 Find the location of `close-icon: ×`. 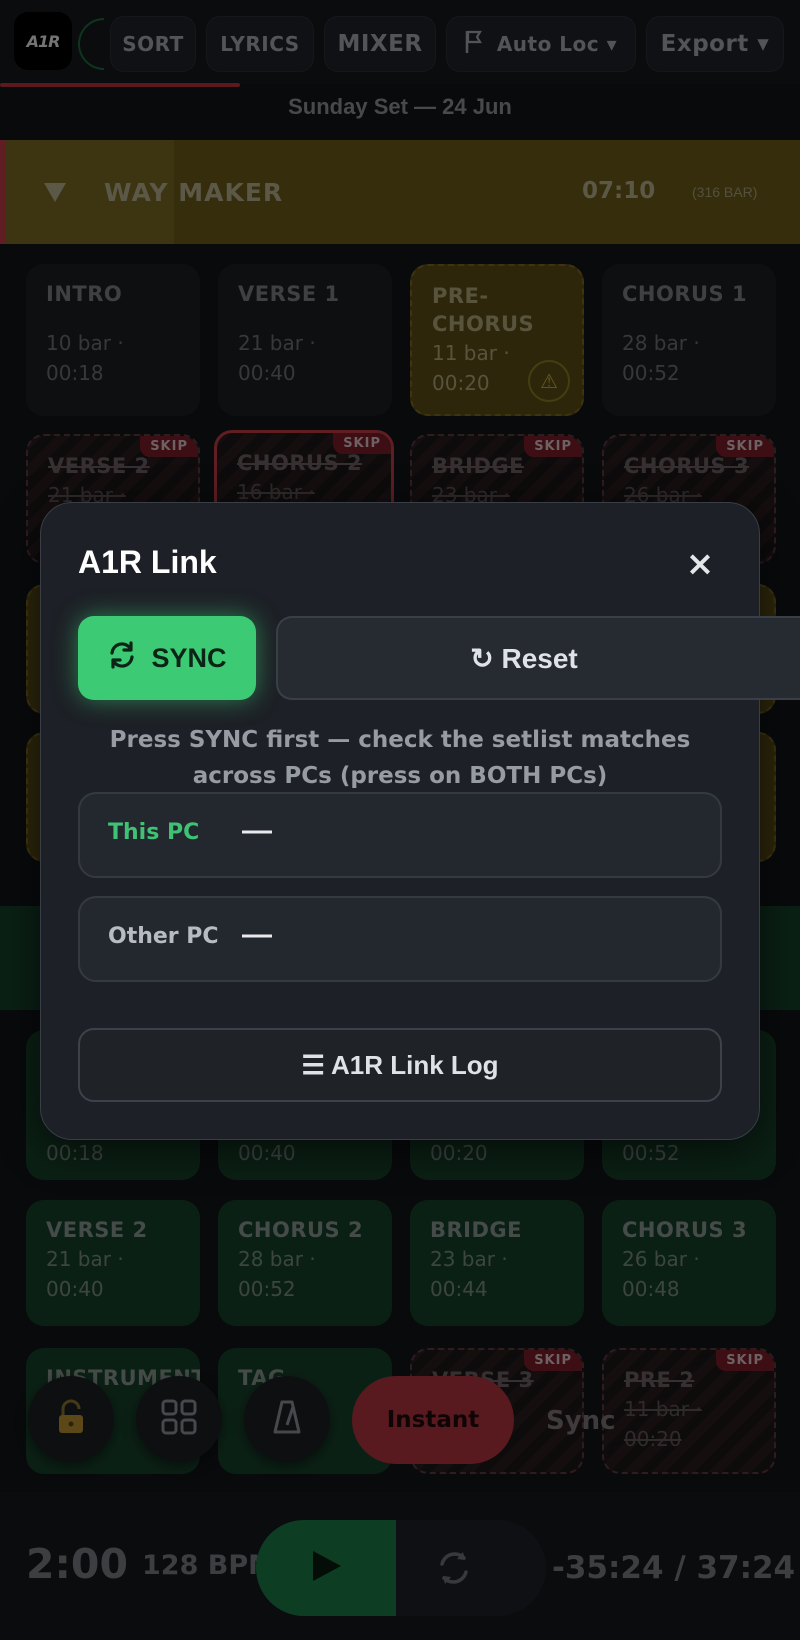

close-icon: × is located at coordinates (700, 564).